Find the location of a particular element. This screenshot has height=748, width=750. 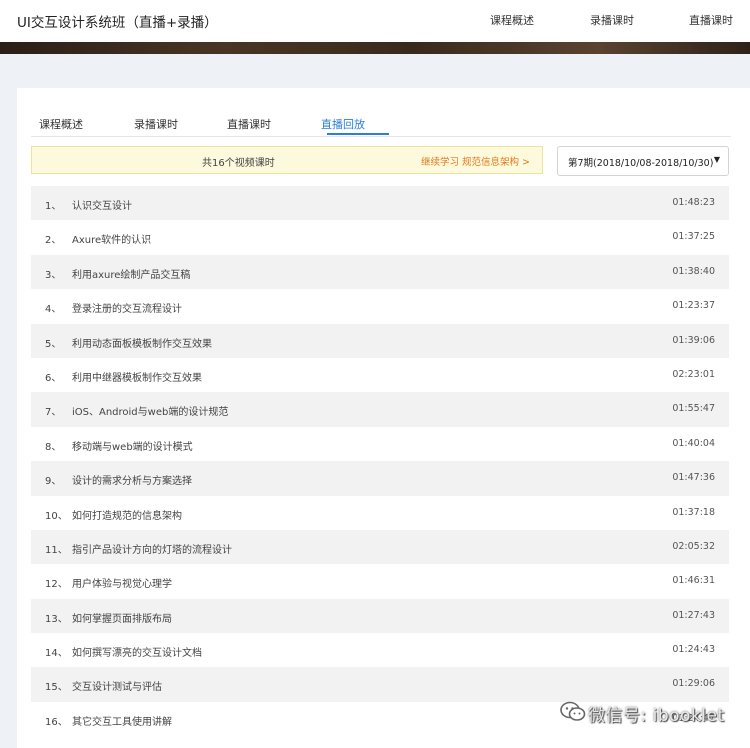

lesson-title: 如何掌握页面排版布局 is located at coordinates (122, 619).